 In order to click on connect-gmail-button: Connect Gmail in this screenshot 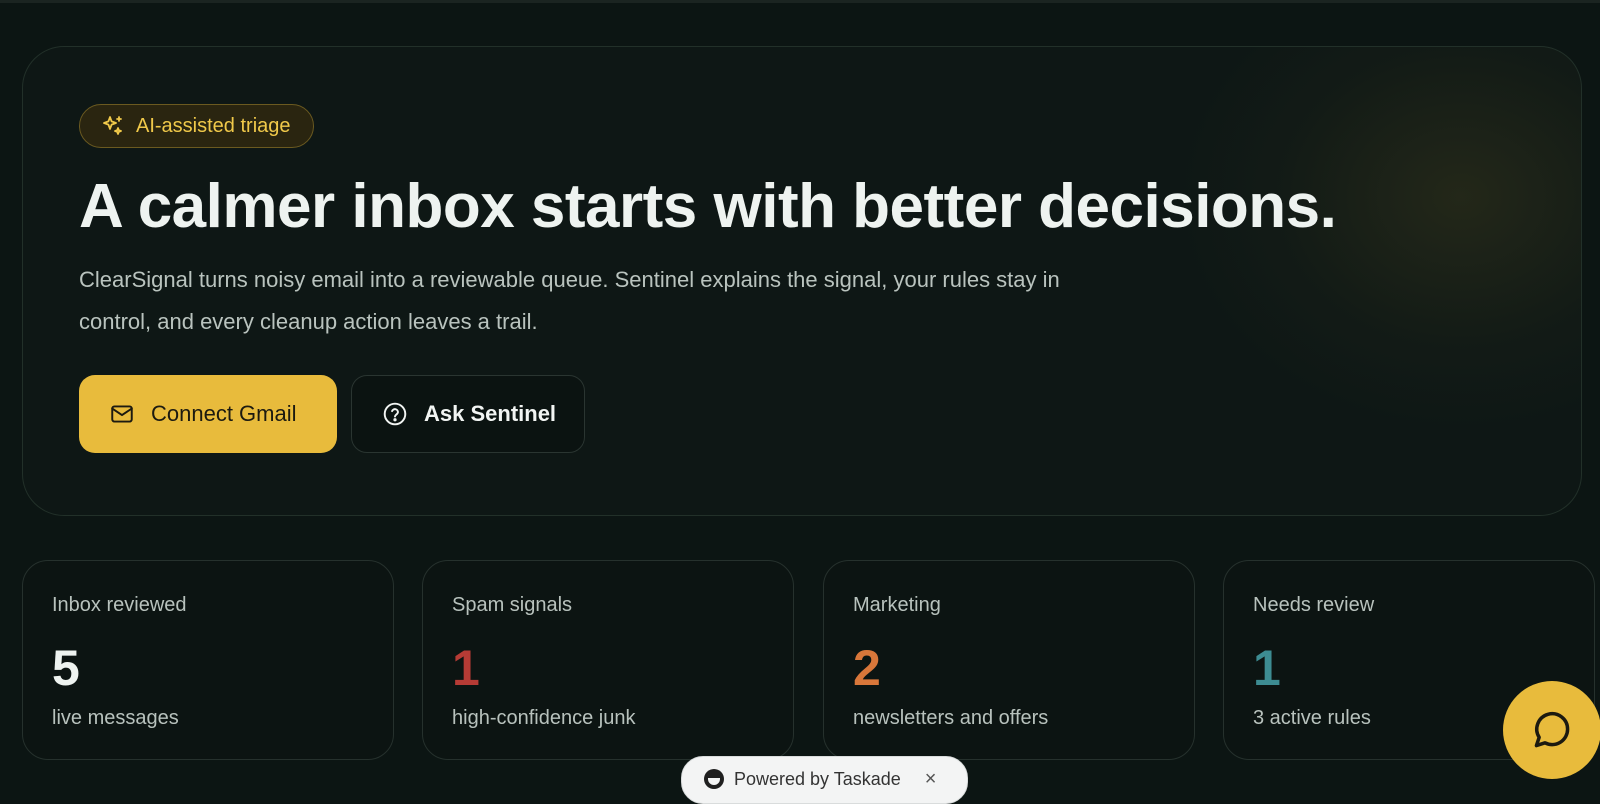, I will do `click(208, 414)`.